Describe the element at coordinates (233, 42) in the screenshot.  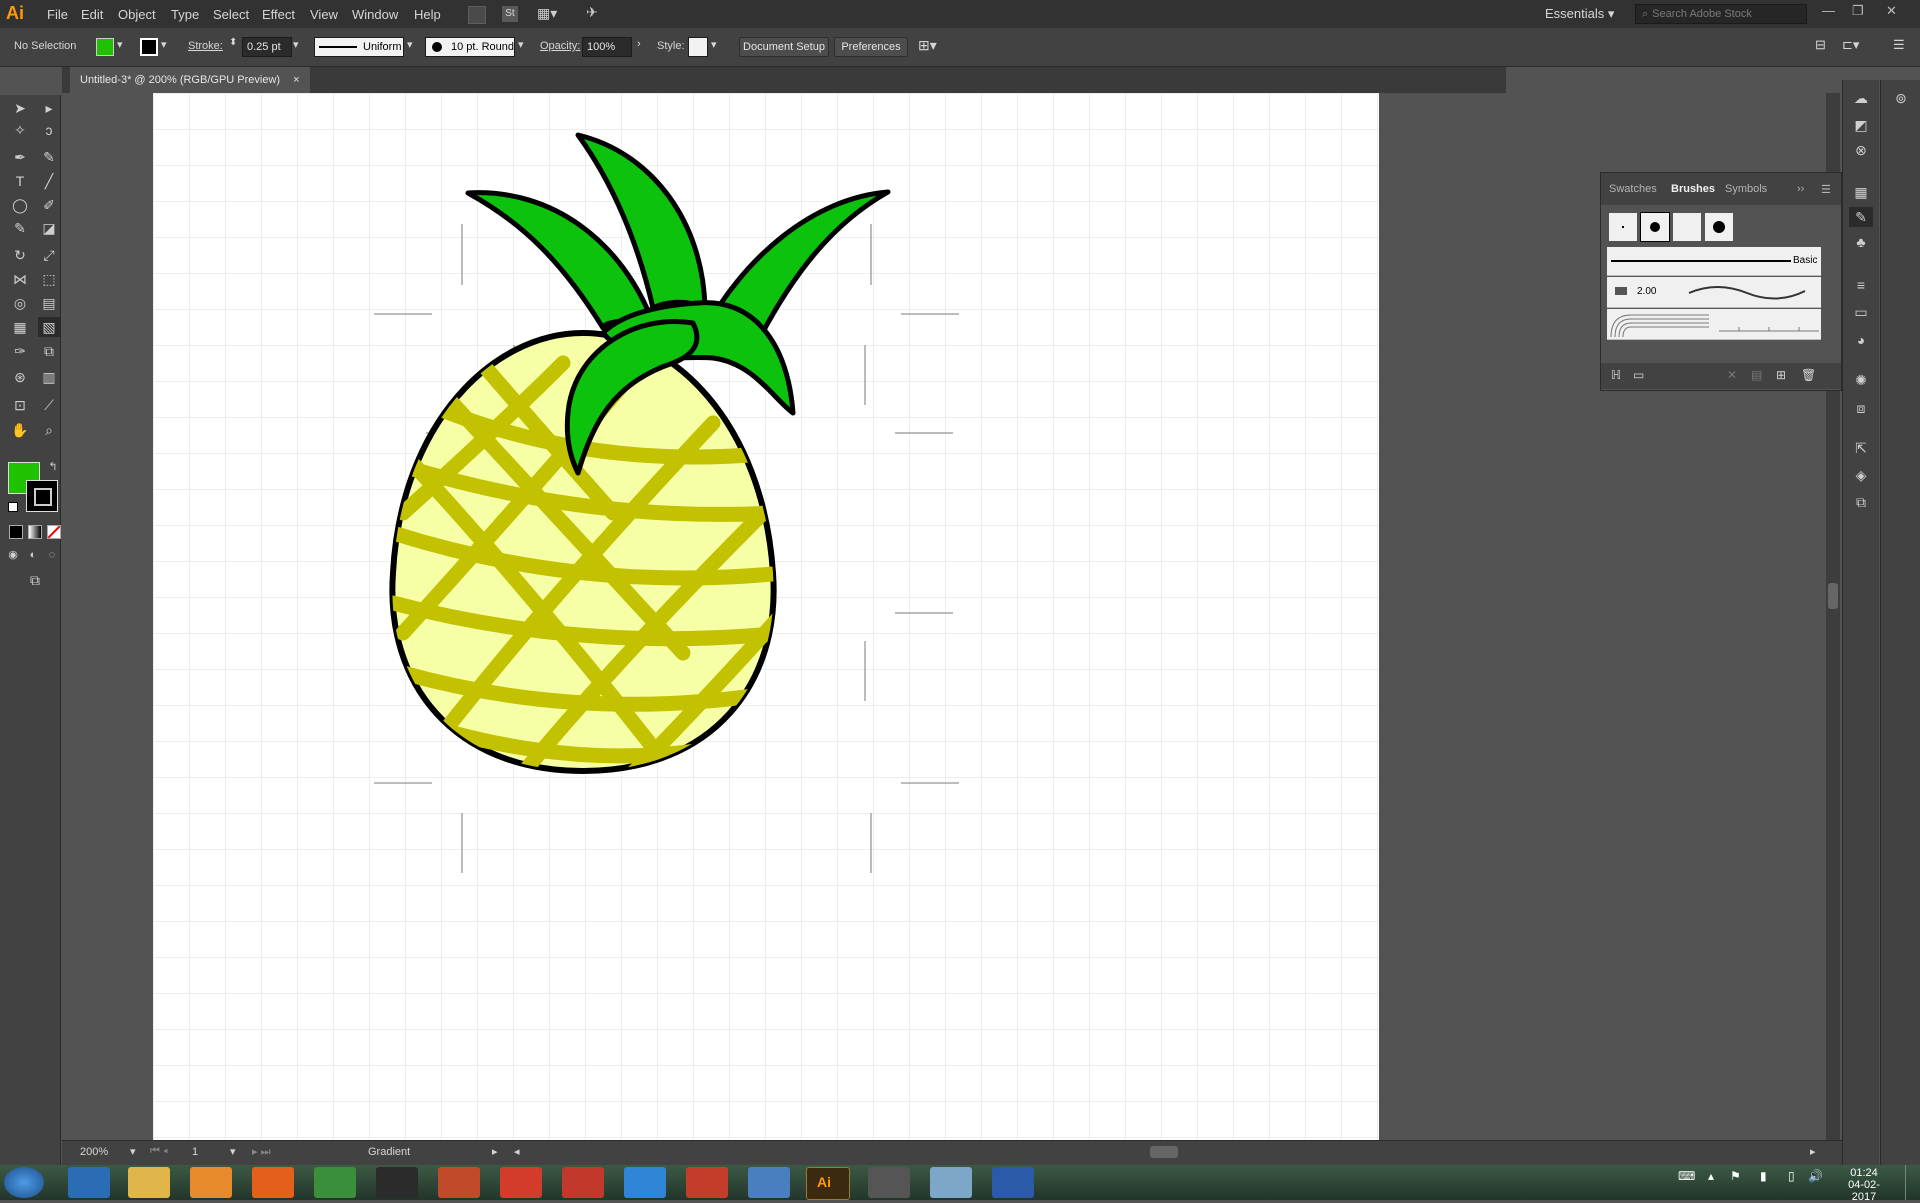
I see `stepper-icon: ⬍` at that location.